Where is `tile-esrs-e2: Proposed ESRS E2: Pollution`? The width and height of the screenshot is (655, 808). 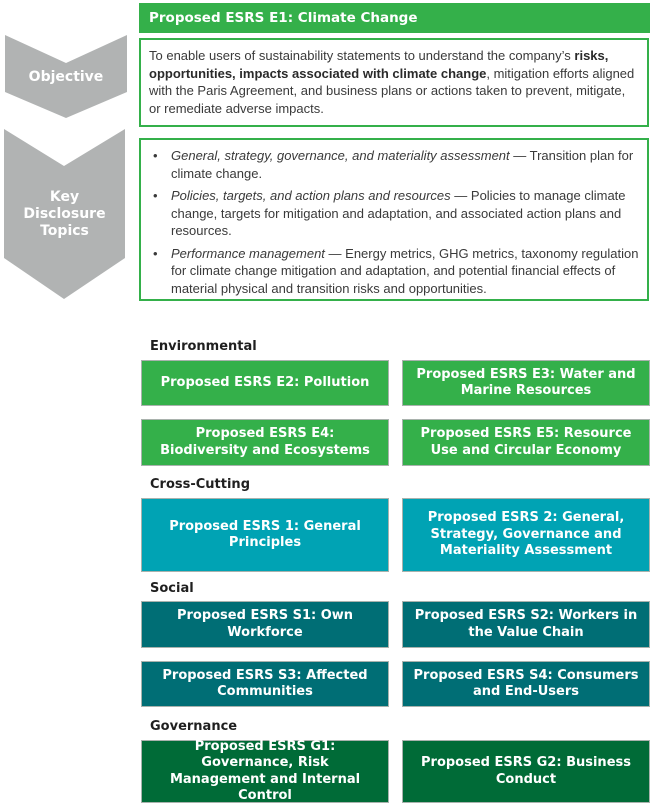 tile-esrs-e2: Proposed ESRS E2: Pollution is located at coordinates (265, 383).